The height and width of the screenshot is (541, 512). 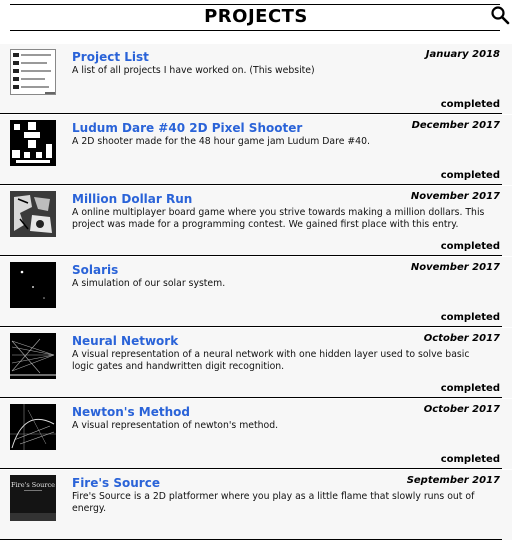 What do you see at coordinates (255, 30) in the screenshot?
I see `header-rule-bottom` at bounding box center [255, 30].